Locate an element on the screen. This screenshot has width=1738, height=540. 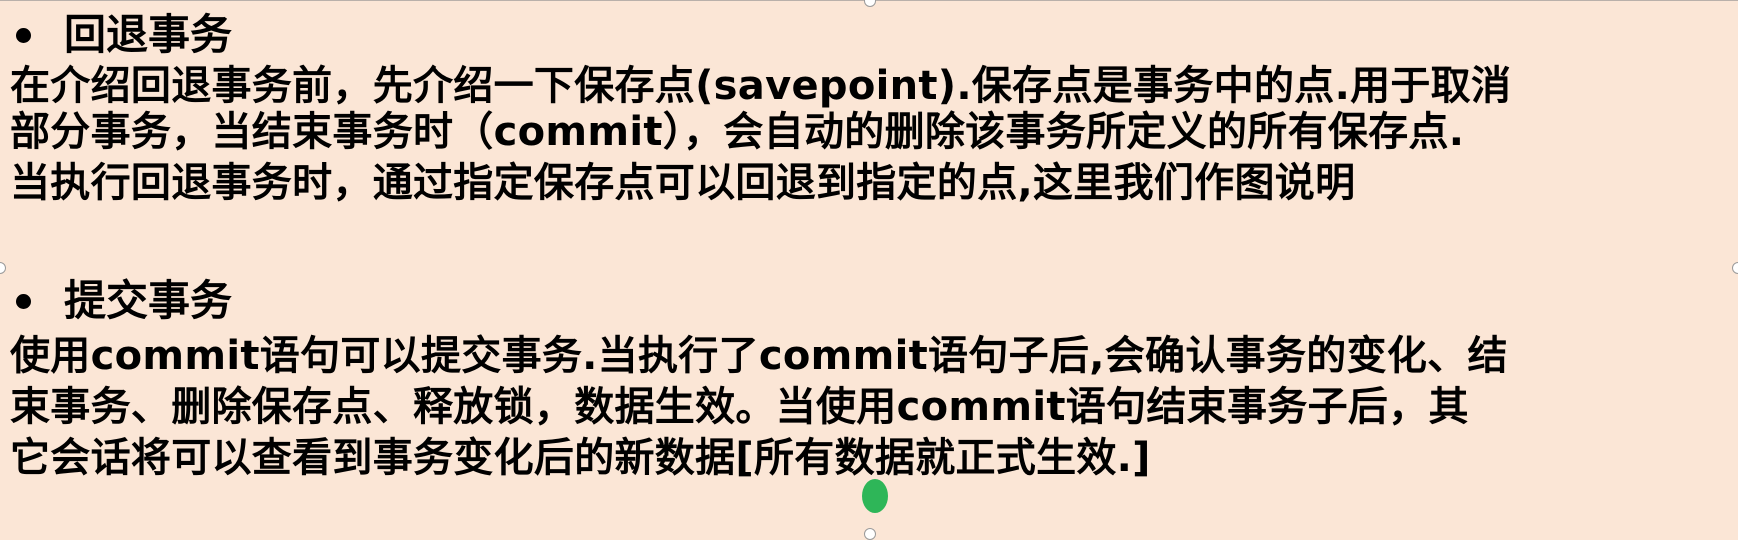
resize-handle-left is located at coordinates (3, 268).